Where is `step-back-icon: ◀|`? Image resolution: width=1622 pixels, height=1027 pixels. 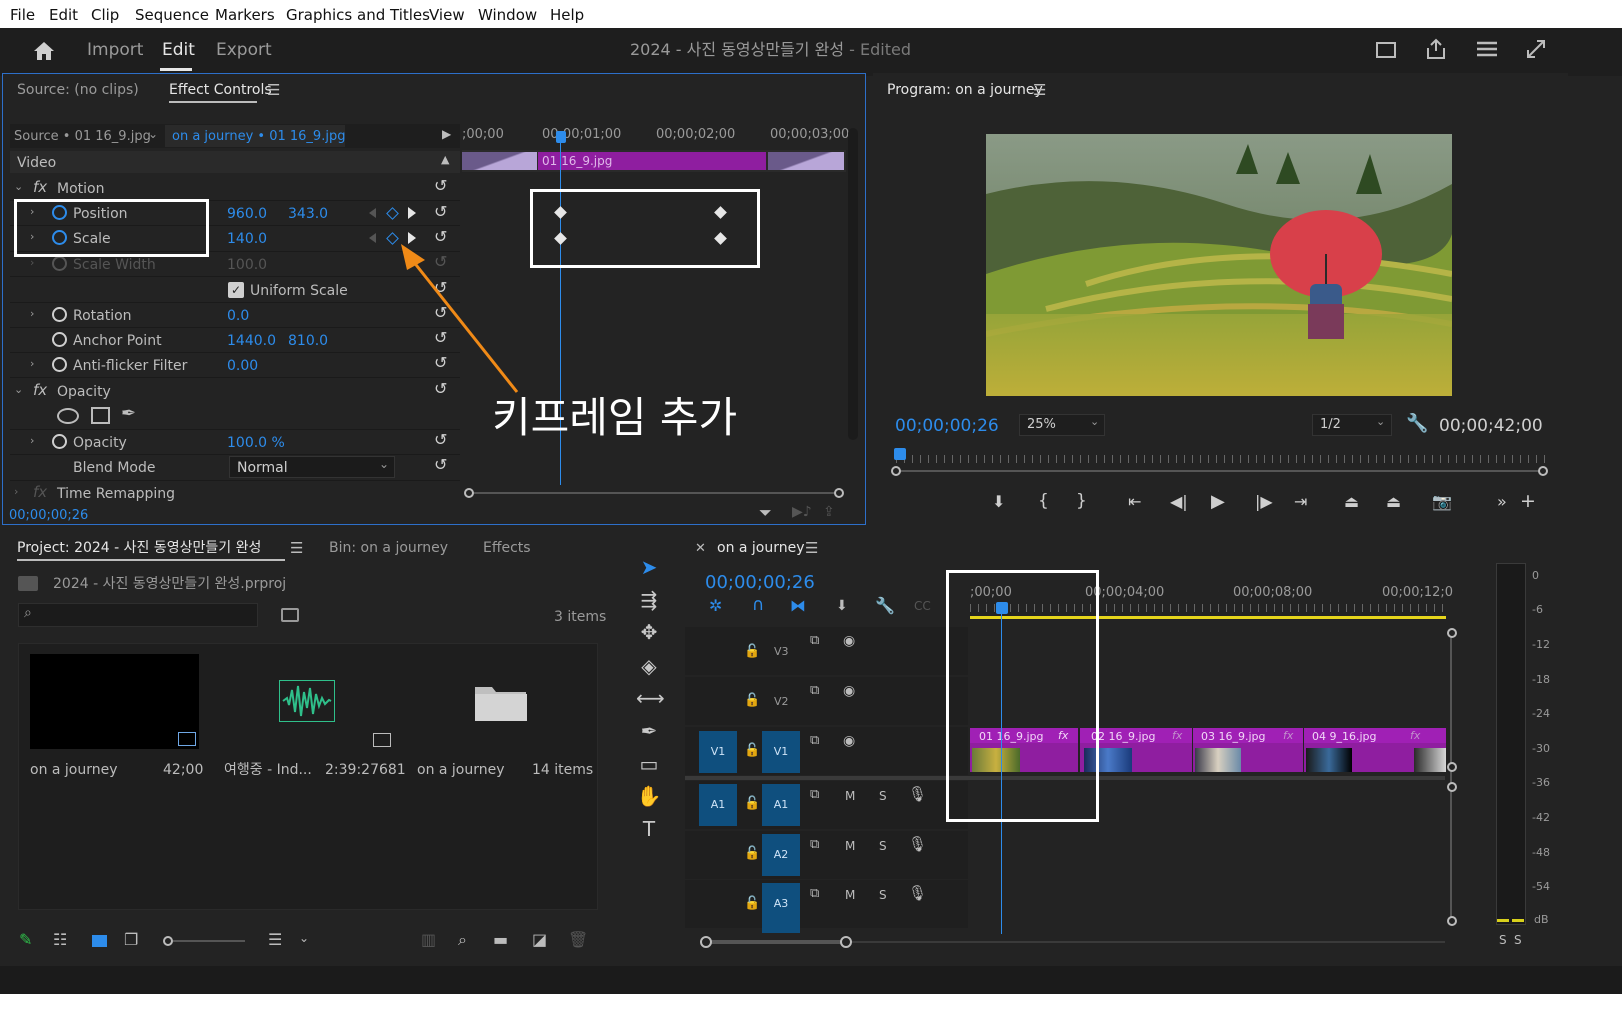 step-back-icon: ◀| is located at coordinates (1179, 502).